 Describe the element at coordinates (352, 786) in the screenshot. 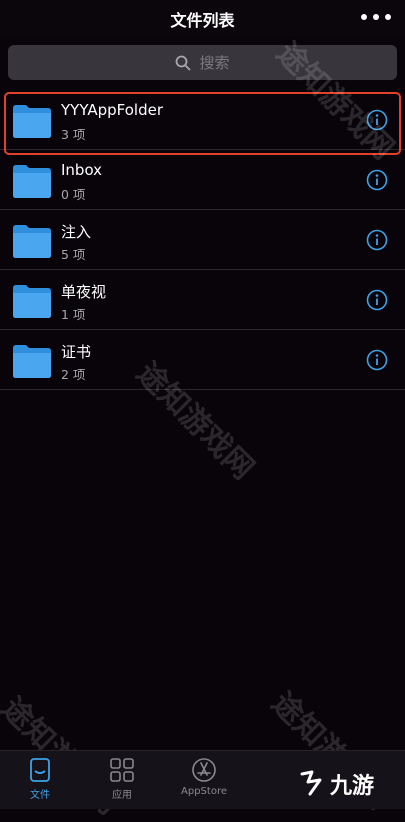

I see `brand-logo-text: 九游` at that location.